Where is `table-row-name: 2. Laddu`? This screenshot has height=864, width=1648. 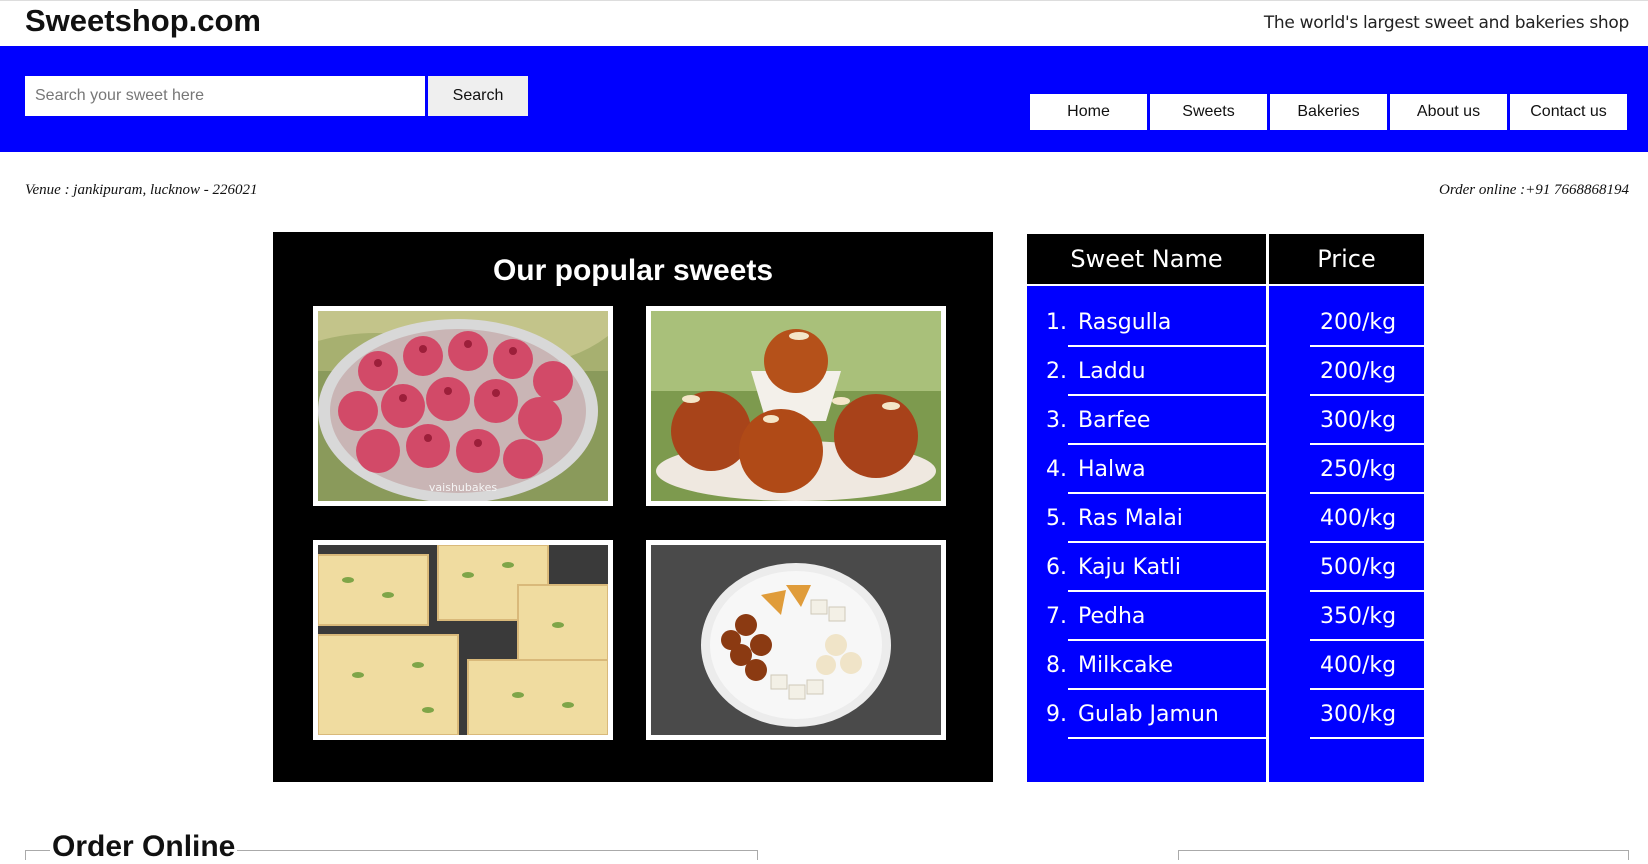
table-row-name: 2. Laddu is located at coordinates (1146, 371).